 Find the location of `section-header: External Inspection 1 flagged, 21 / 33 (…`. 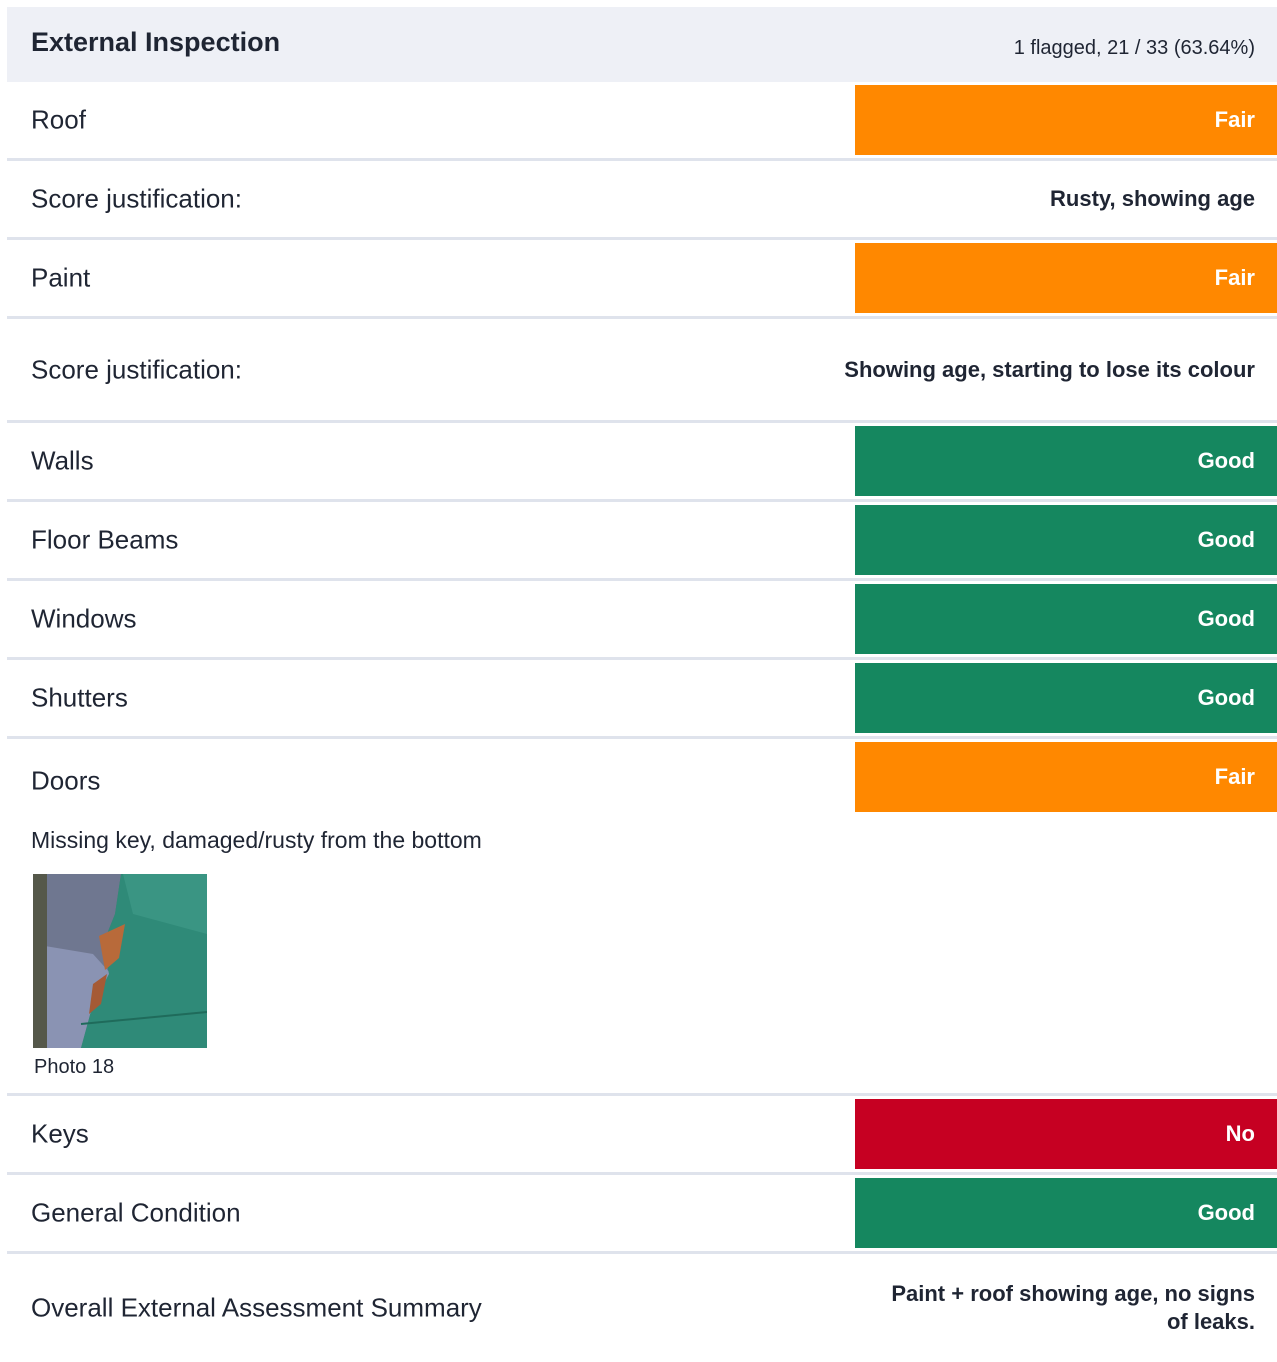

section-header: External Inspection 1 flagged, 21 / 33 (… is located at coordinates (642, 44).